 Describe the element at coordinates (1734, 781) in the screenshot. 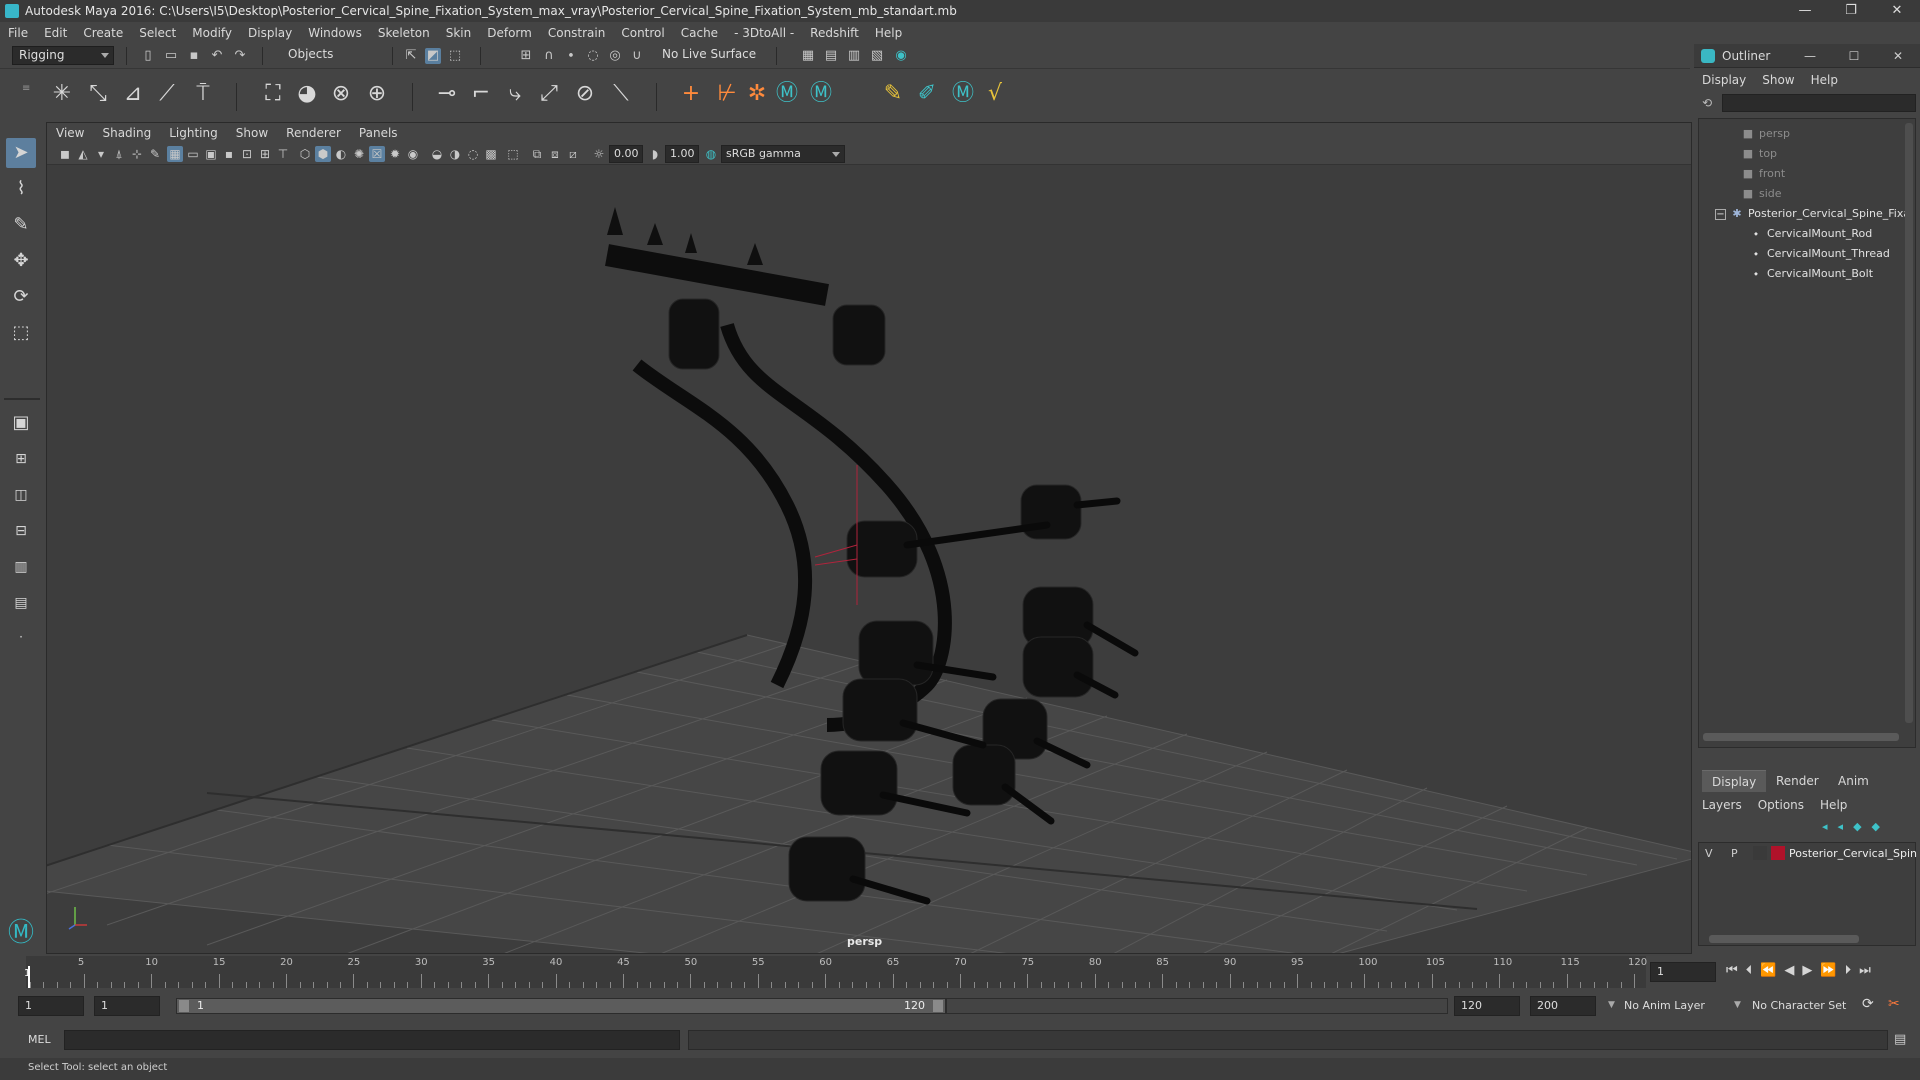

I see `tab-display: Display` at that location.